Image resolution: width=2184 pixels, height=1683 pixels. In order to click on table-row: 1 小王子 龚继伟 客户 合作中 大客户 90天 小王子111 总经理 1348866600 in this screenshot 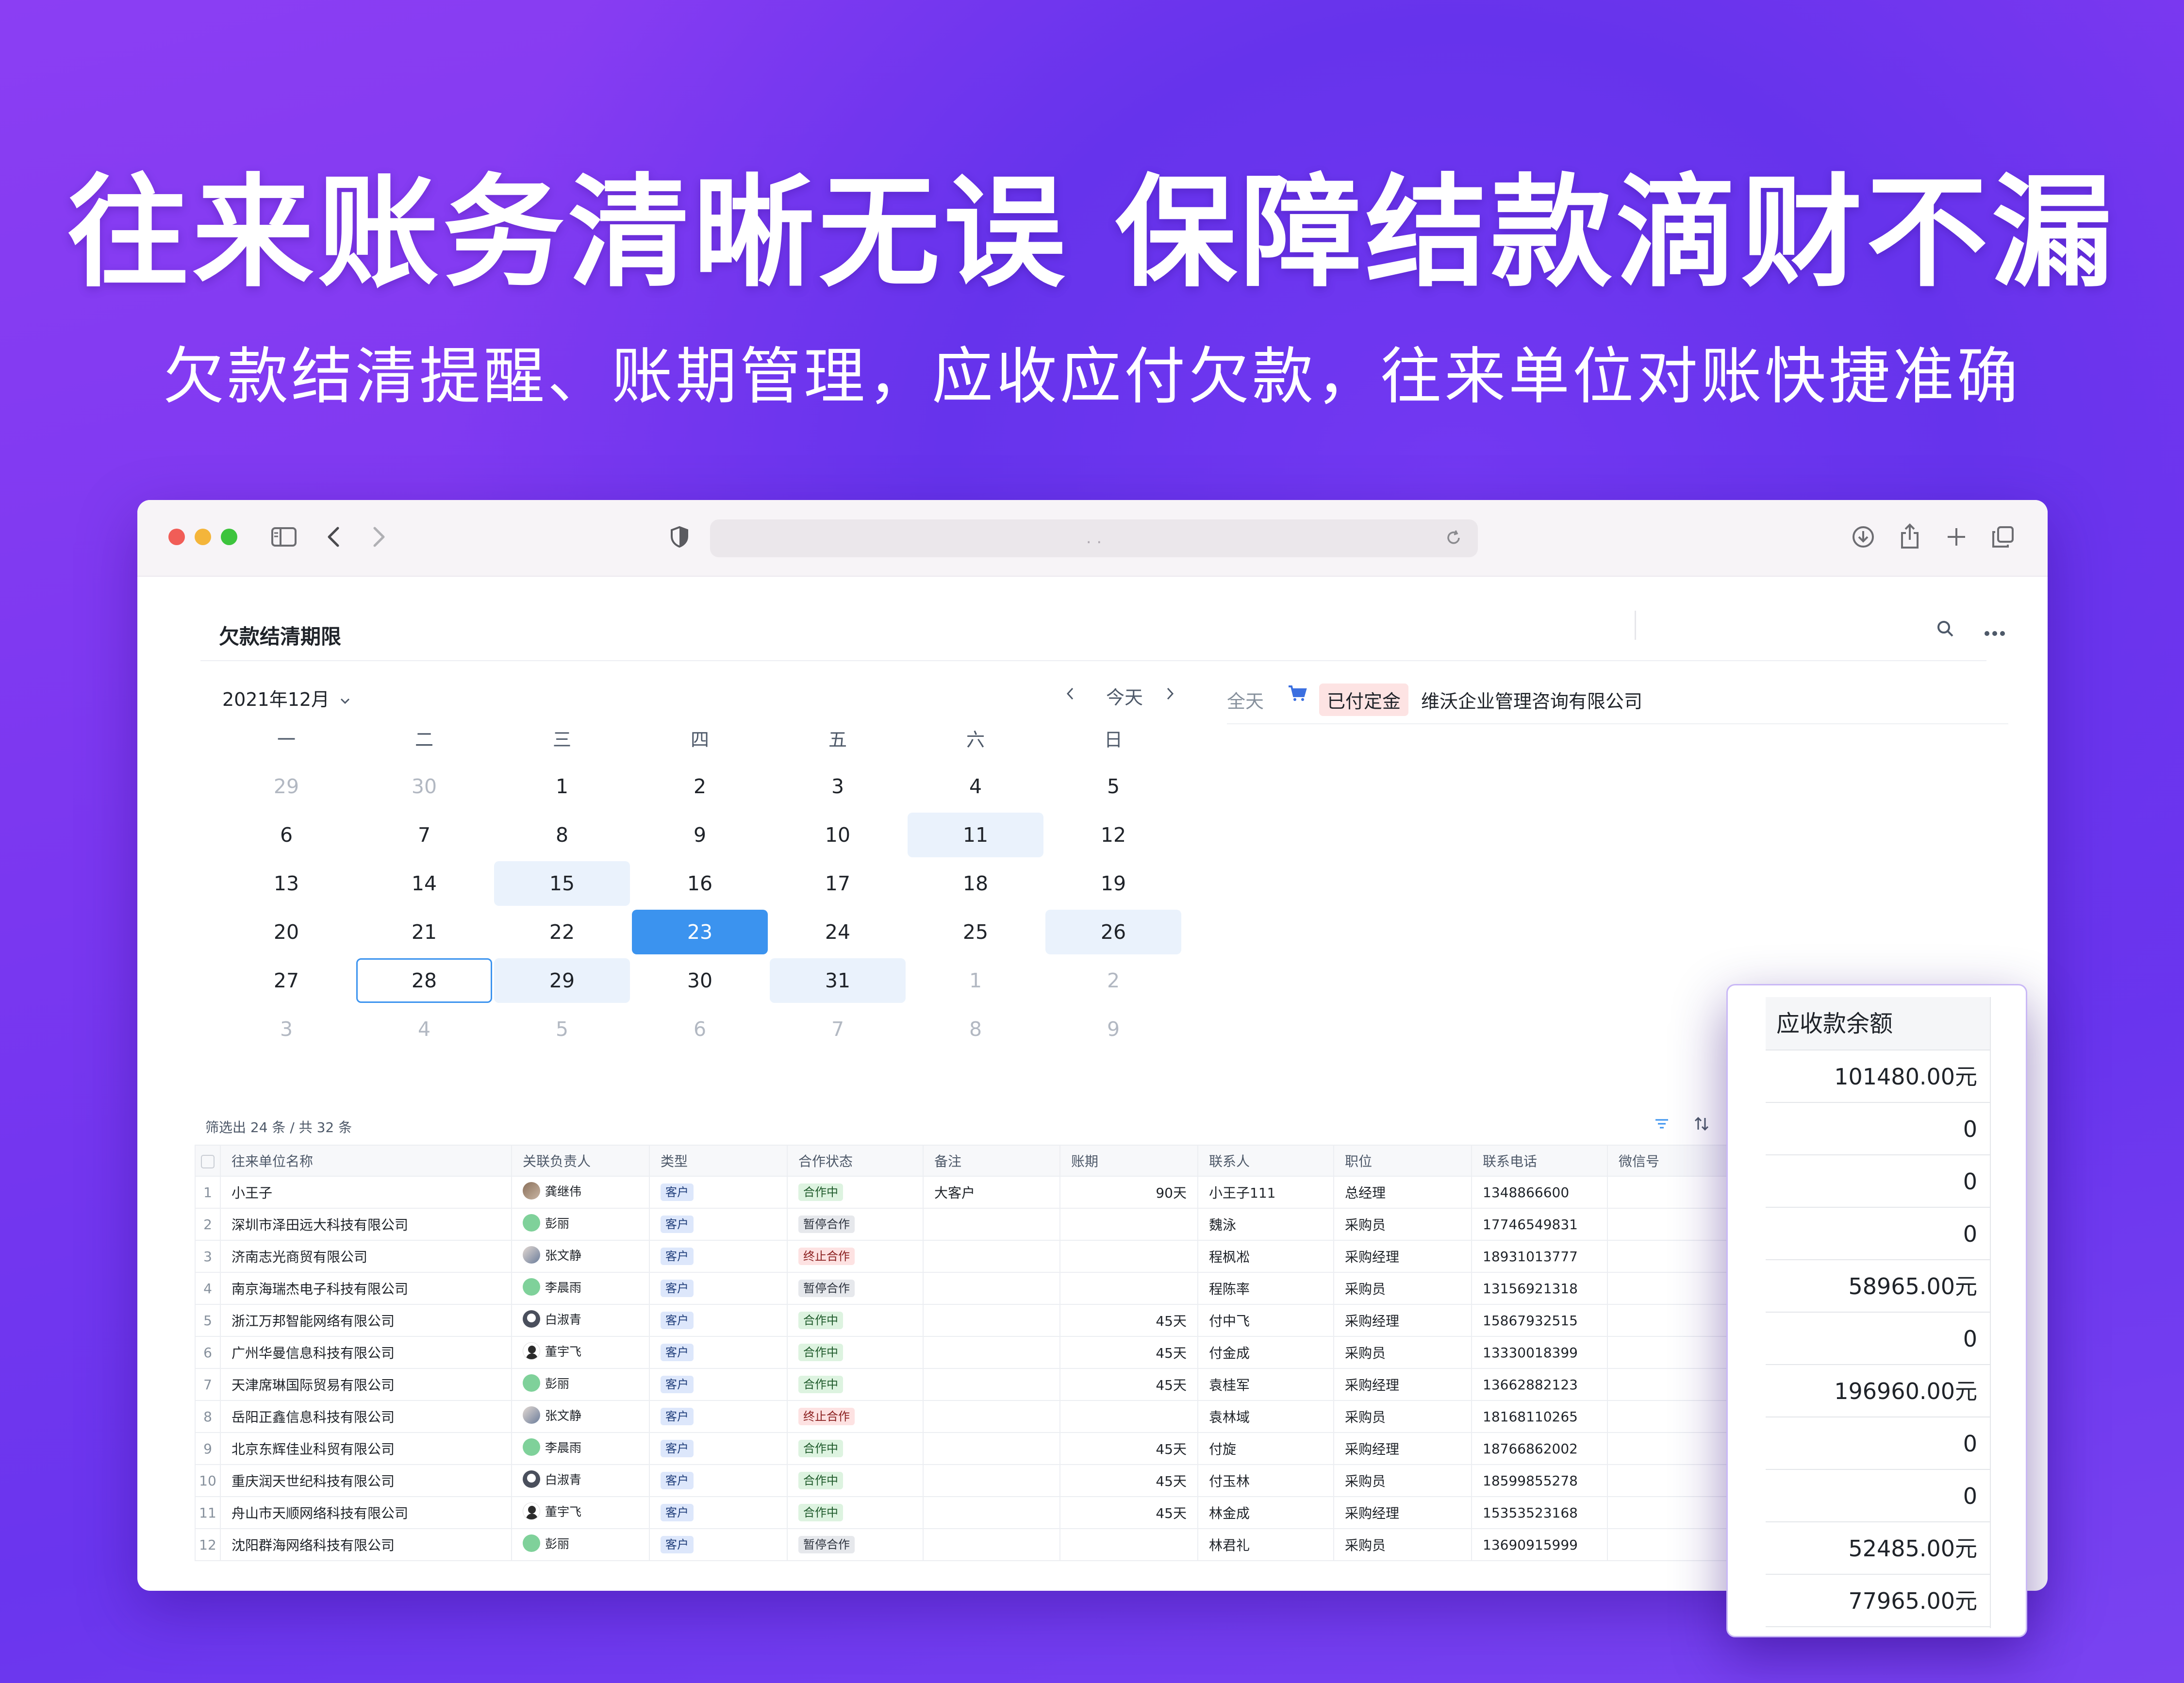, I will do `click(1008, 1193)`.